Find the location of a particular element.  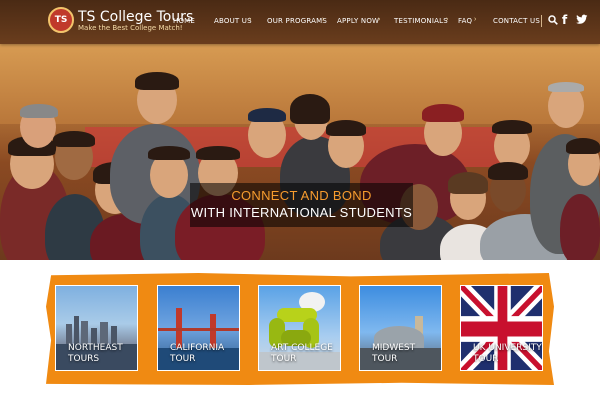

logo-icon: TS is located at coordinates (61, 20).